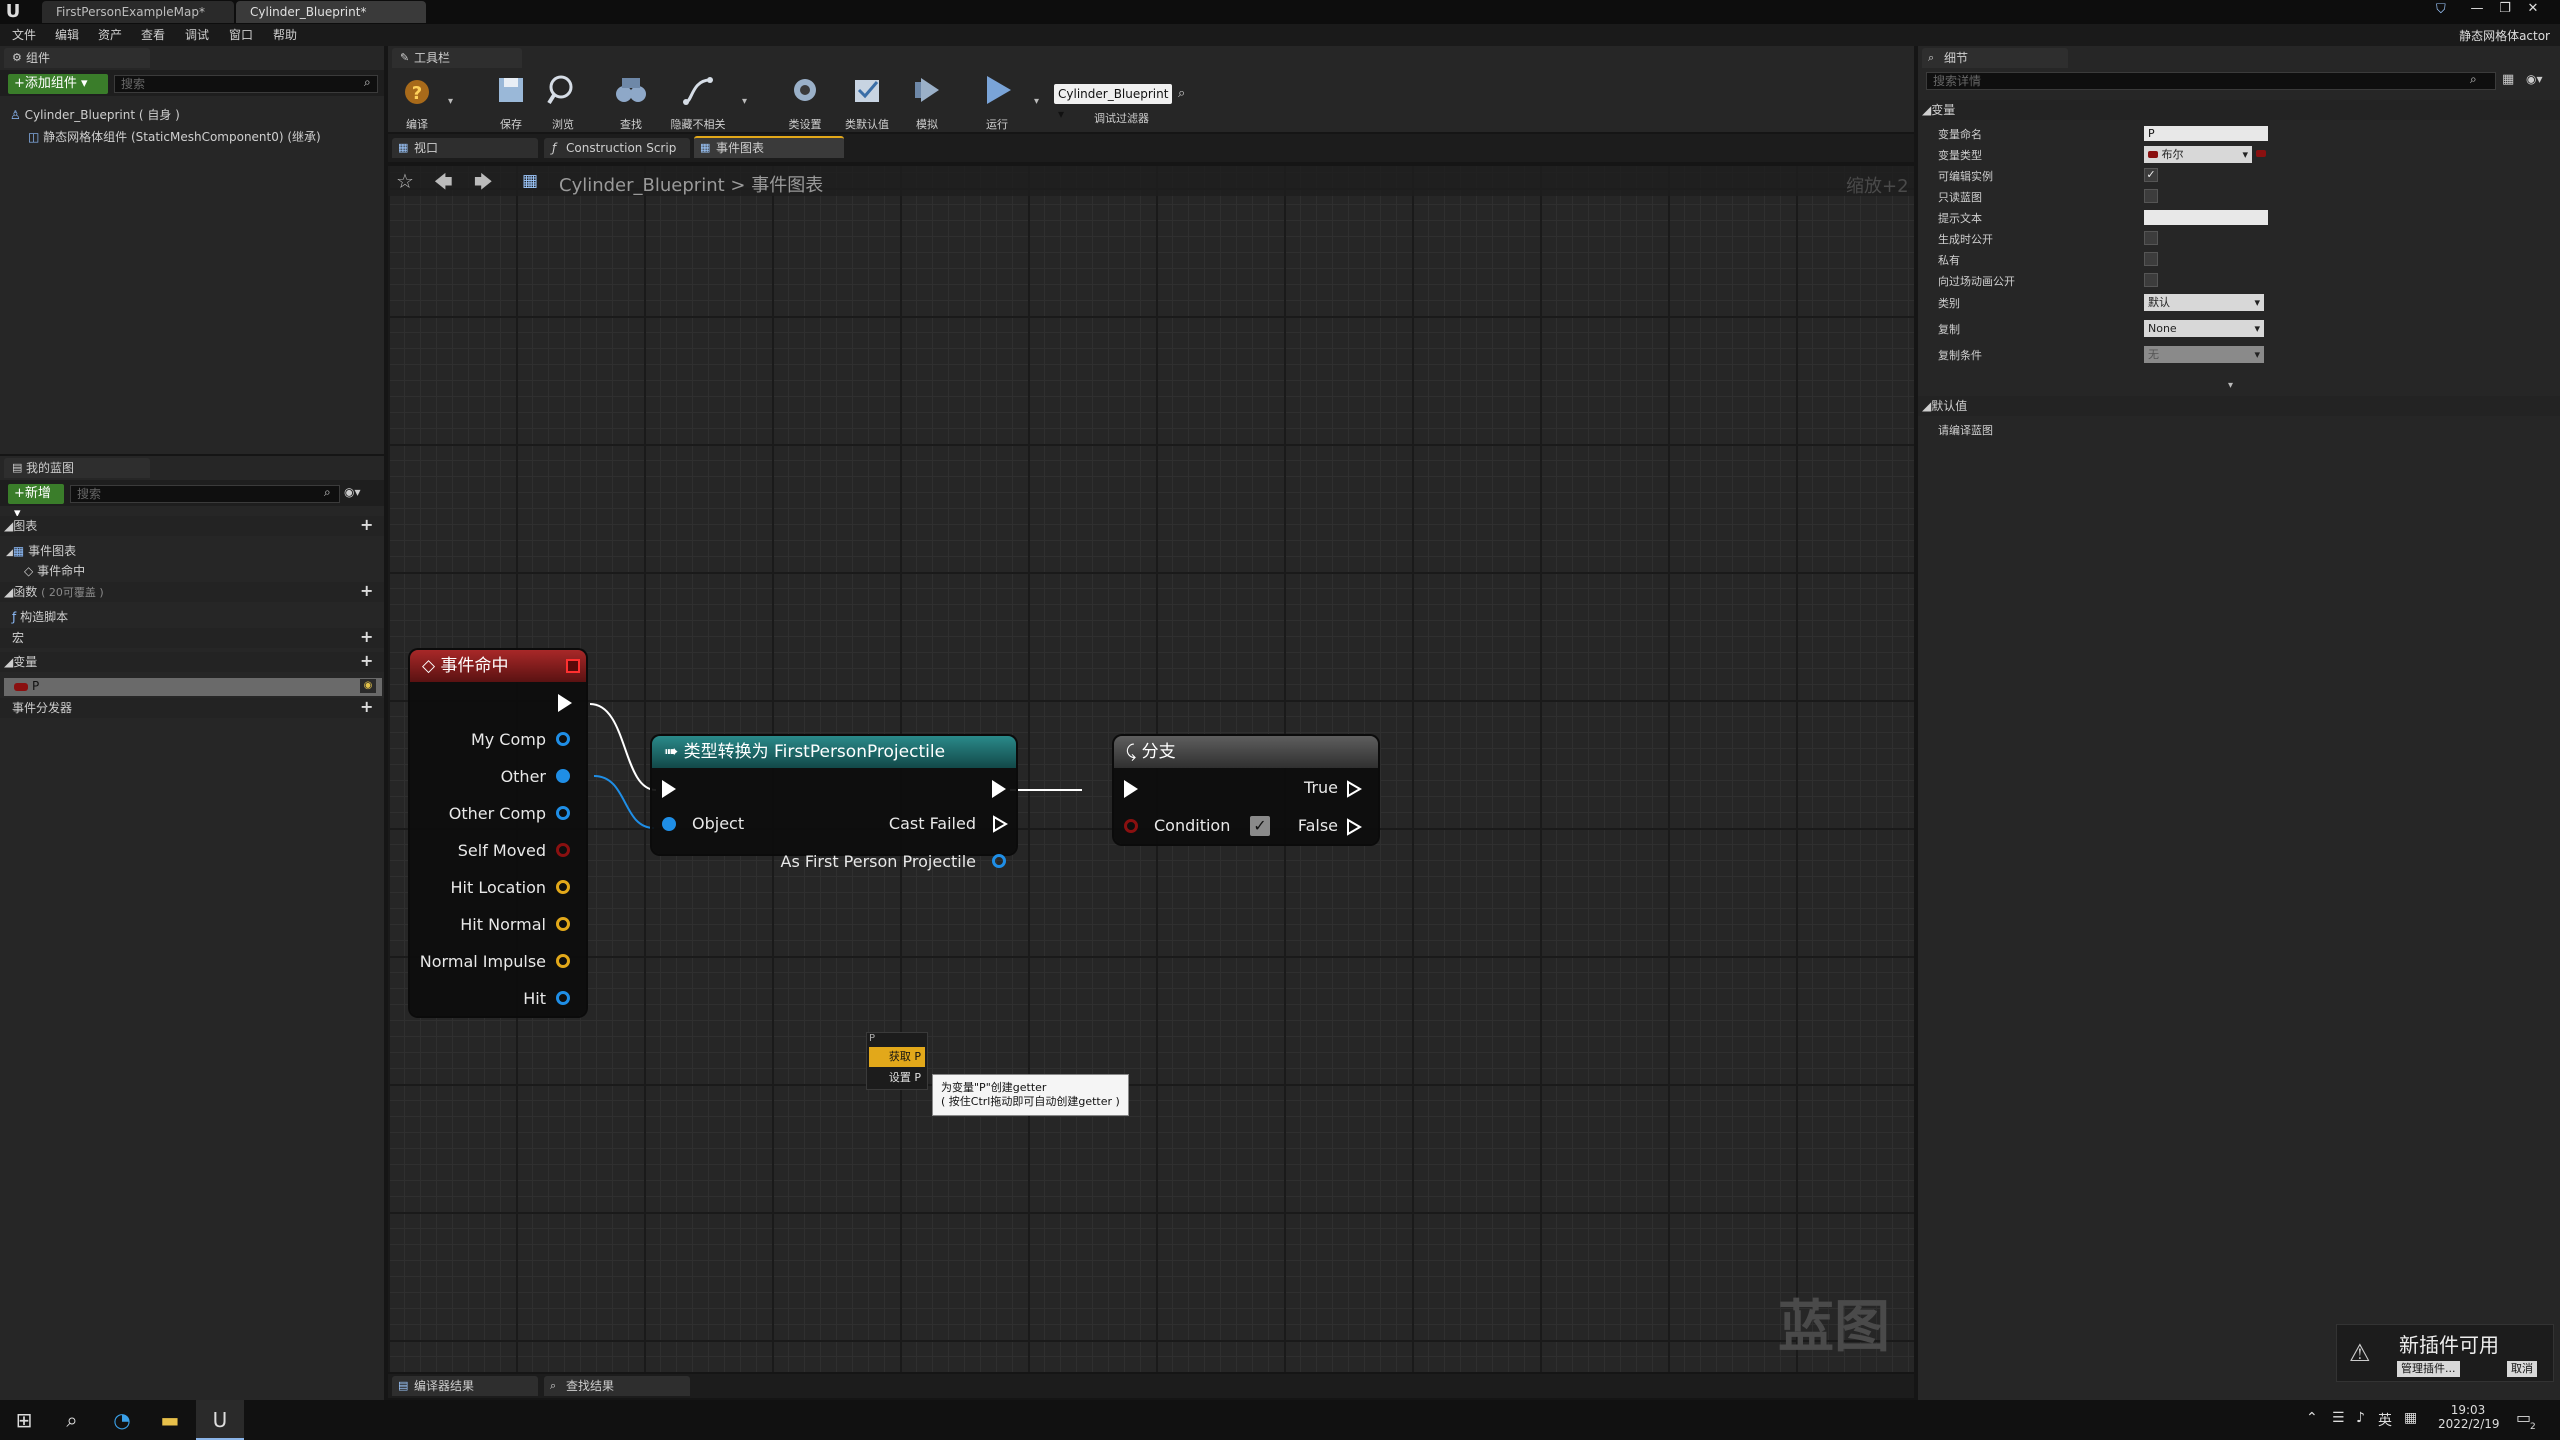 The width and height of the screenshot is (2560, 1440). Describe the element at coordinates (563, 998) in the screenshot. I see `pin-hit` at that location.